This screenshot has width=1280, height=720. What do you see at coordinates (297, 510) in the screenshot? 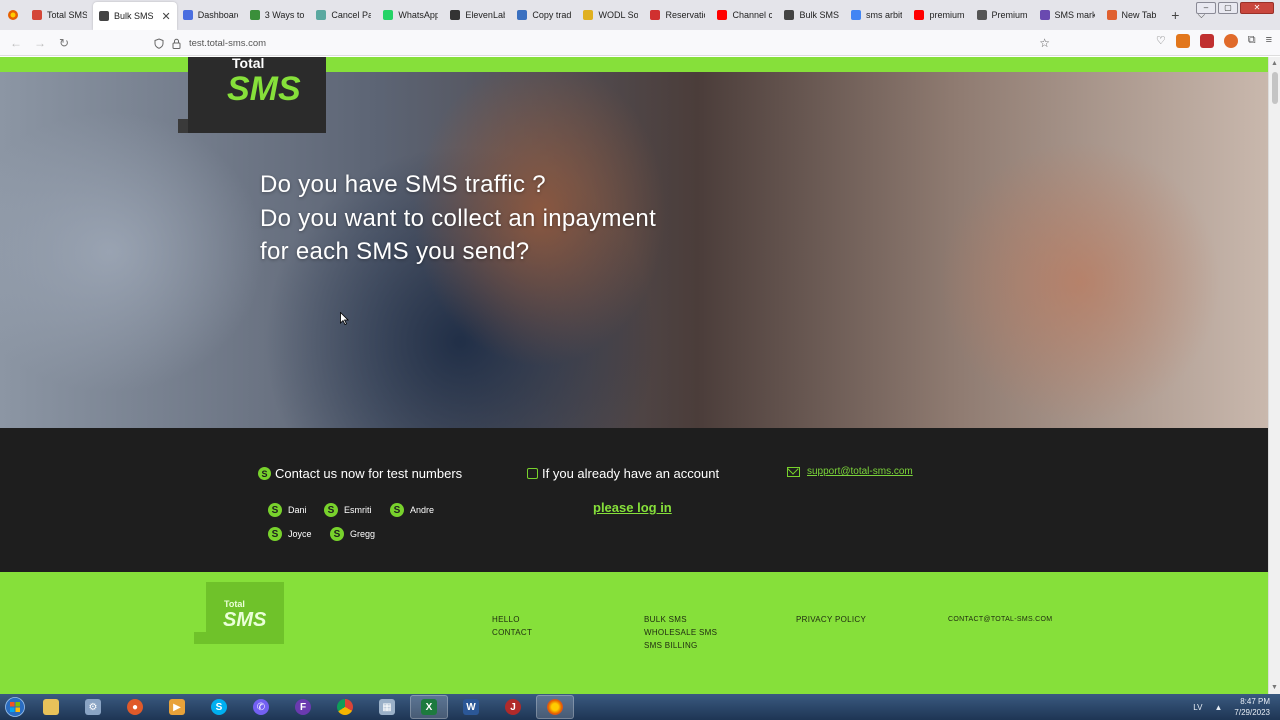
I see `contact-name: Dani` at bounding box center [297, 510].